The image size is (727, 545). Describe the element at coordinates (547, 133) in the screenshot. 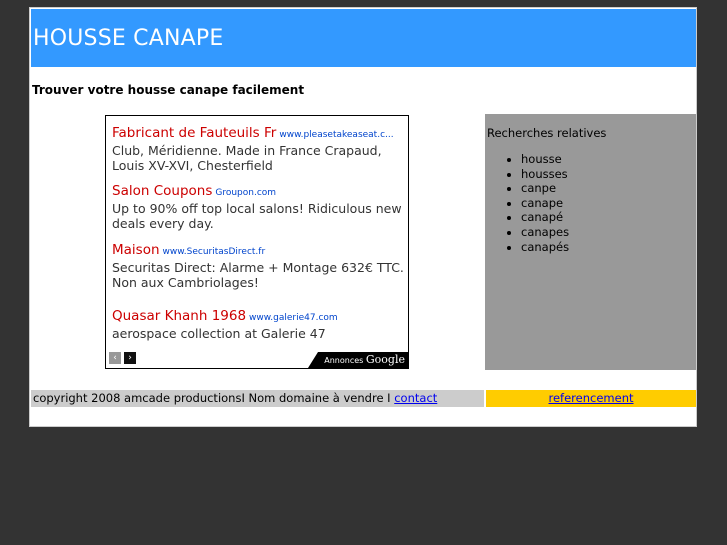

I see `related-searches-title: Recherches relatives` at that location.